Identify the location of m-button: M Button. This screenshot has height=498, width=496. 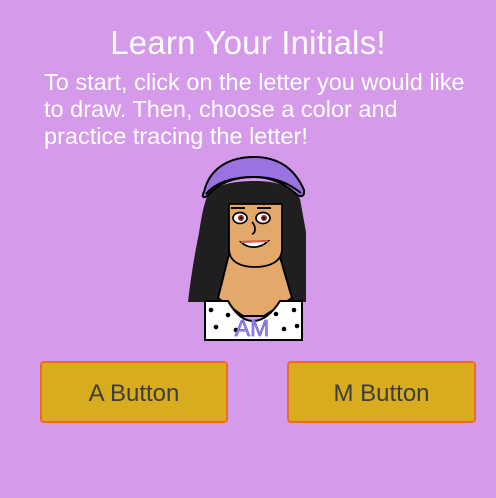
(381, 392).